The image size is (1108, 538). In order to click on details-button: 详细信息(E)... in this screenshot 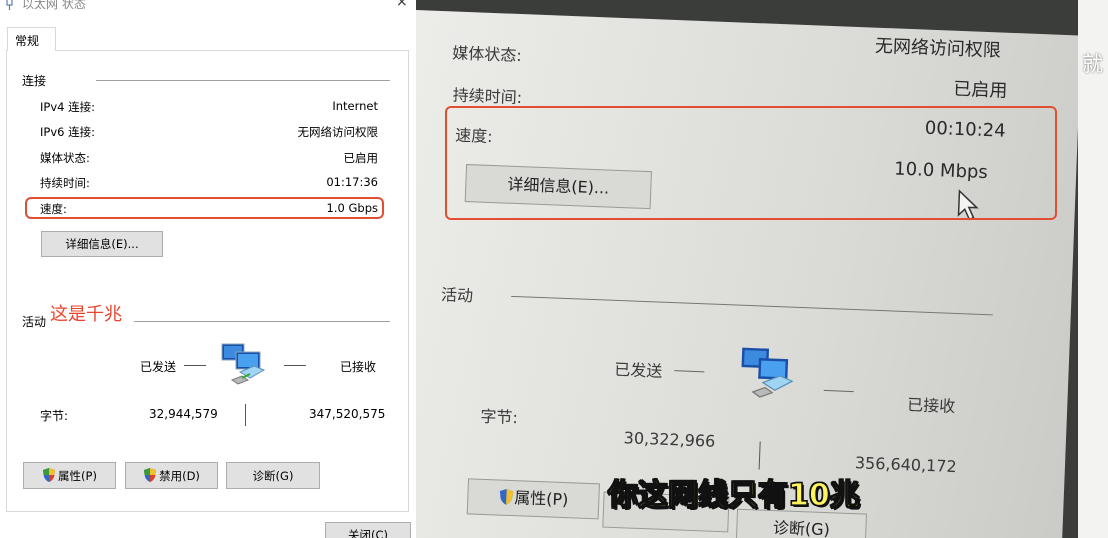, I will do `click(102, 244)`.